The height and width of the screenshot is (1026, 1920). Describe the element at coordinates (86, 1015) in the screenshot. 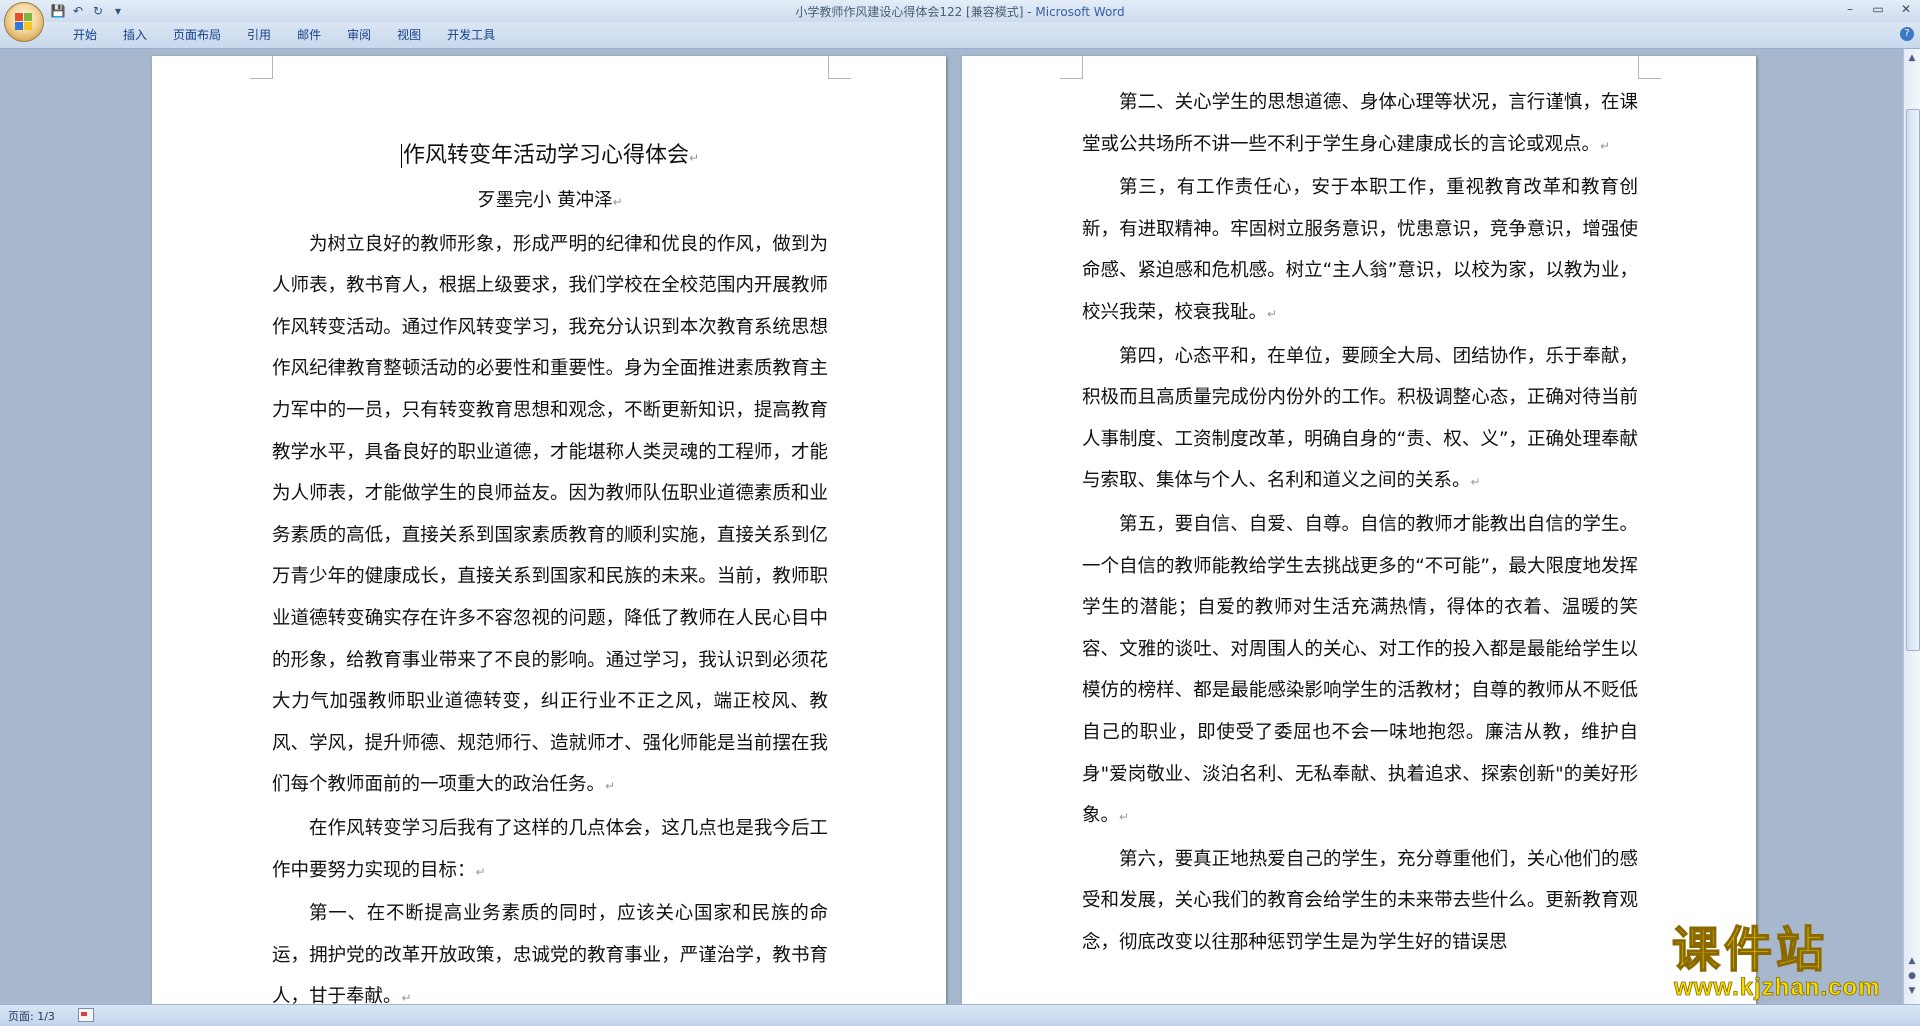

I see `macro-record-icon` at that location.